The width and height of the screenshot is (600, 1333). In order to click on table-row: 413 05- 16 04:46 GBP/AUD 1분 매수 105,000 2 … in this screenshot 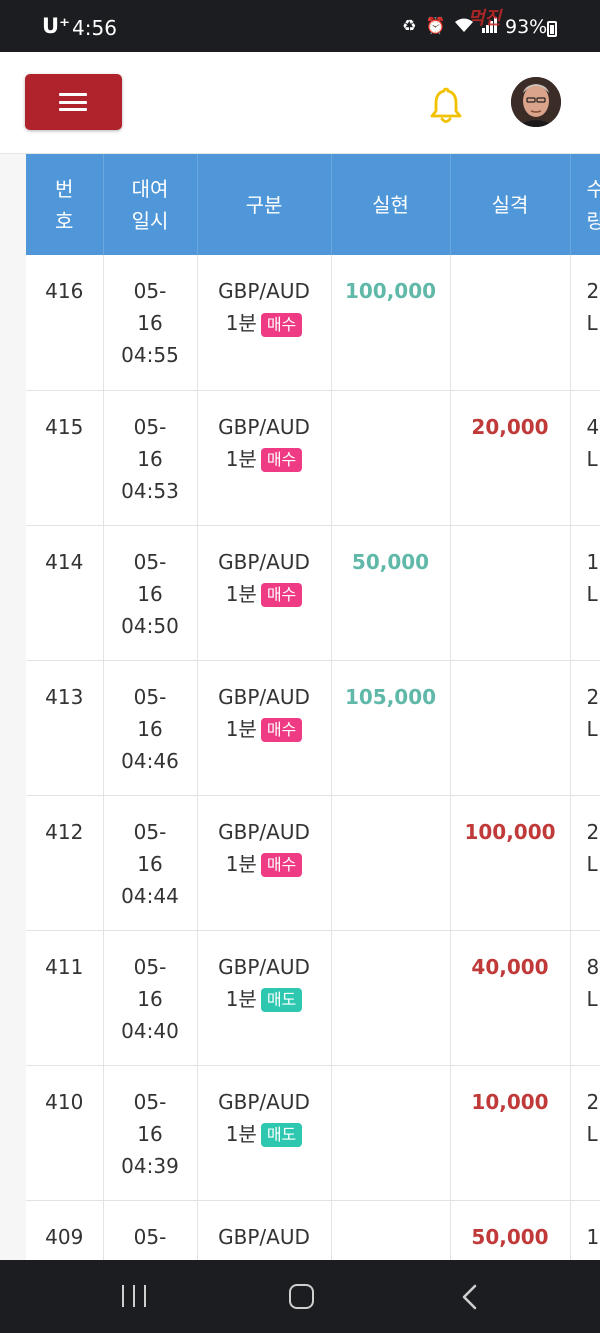, I will do `click(313, 728)`.